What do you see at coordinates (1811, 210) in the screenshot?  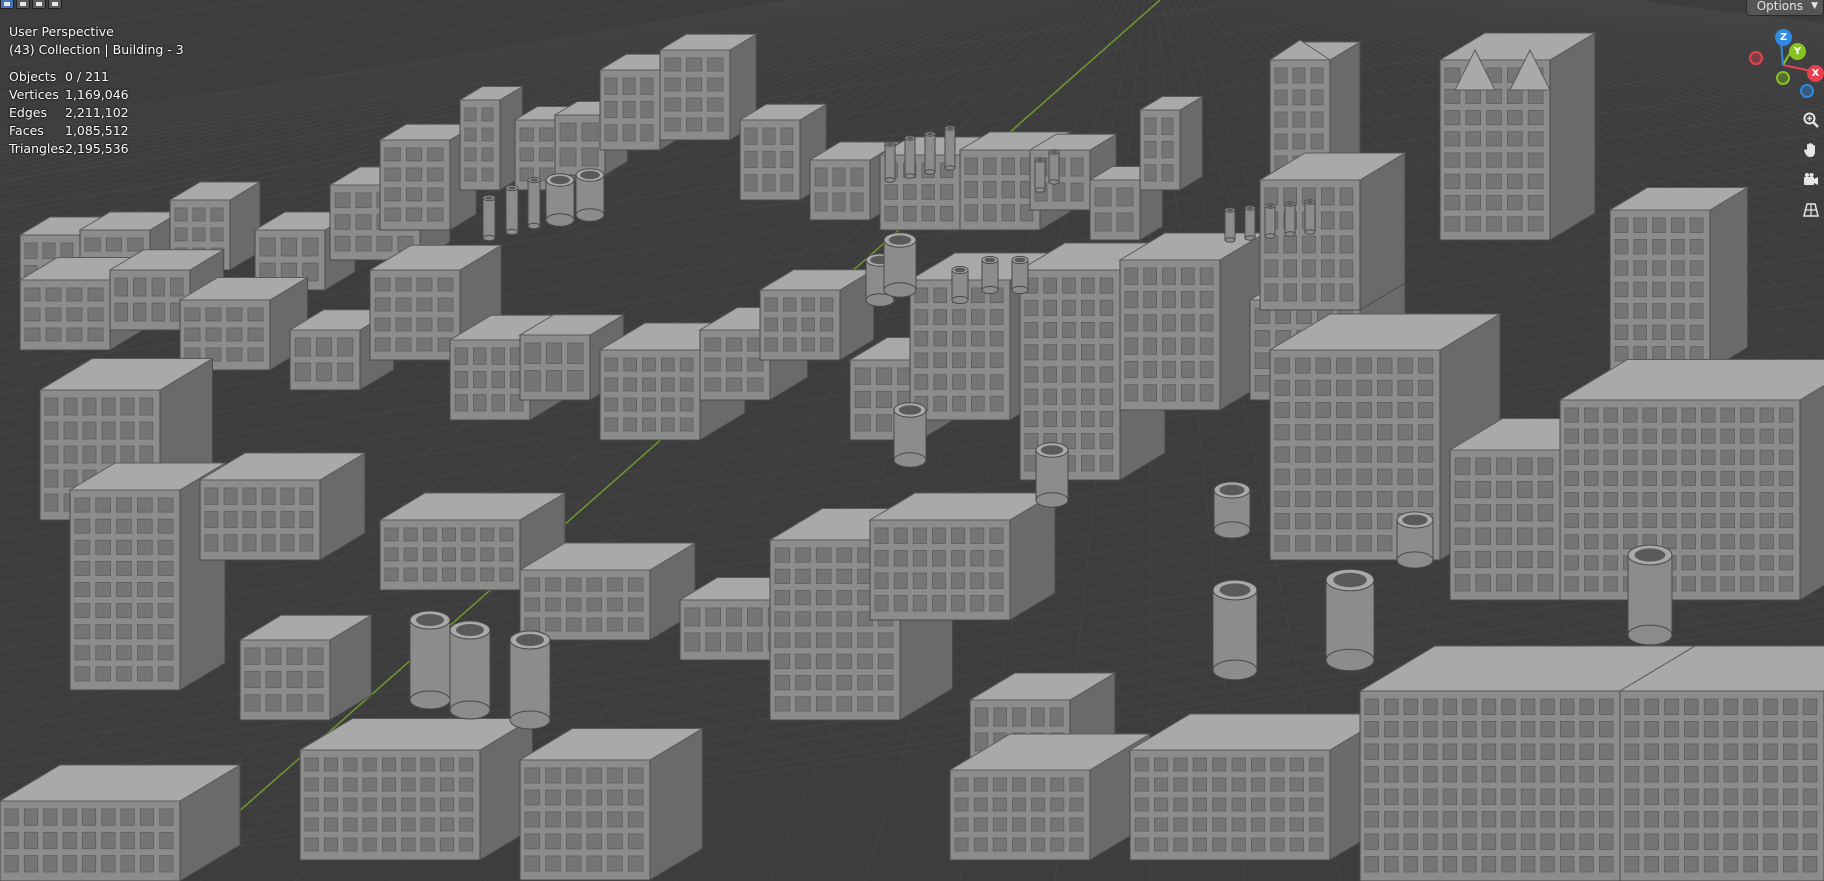 I see `perspective-grid-icon` at bounding box center [1811, 210].